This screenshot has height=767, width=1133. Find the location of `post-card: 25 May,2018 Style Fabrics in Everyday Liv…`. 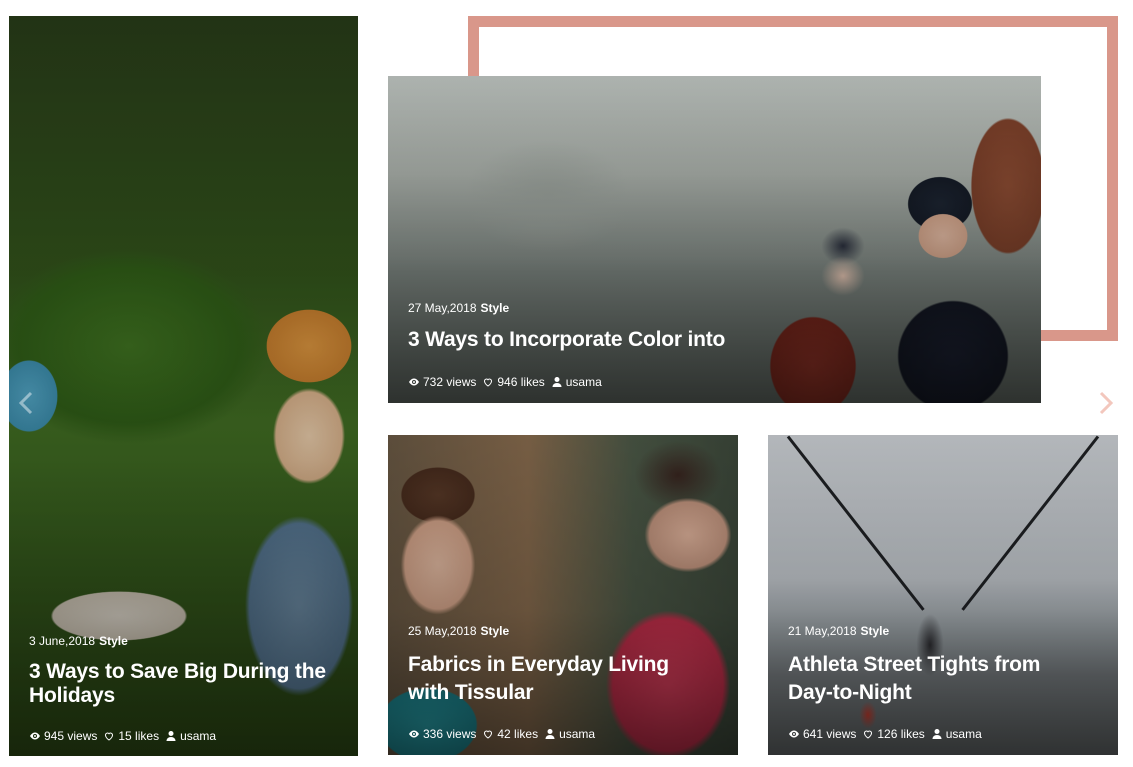

post-card: 25 May,2018 Style Fabrics in Everyday Liv… is located at coordinates (563, 595).